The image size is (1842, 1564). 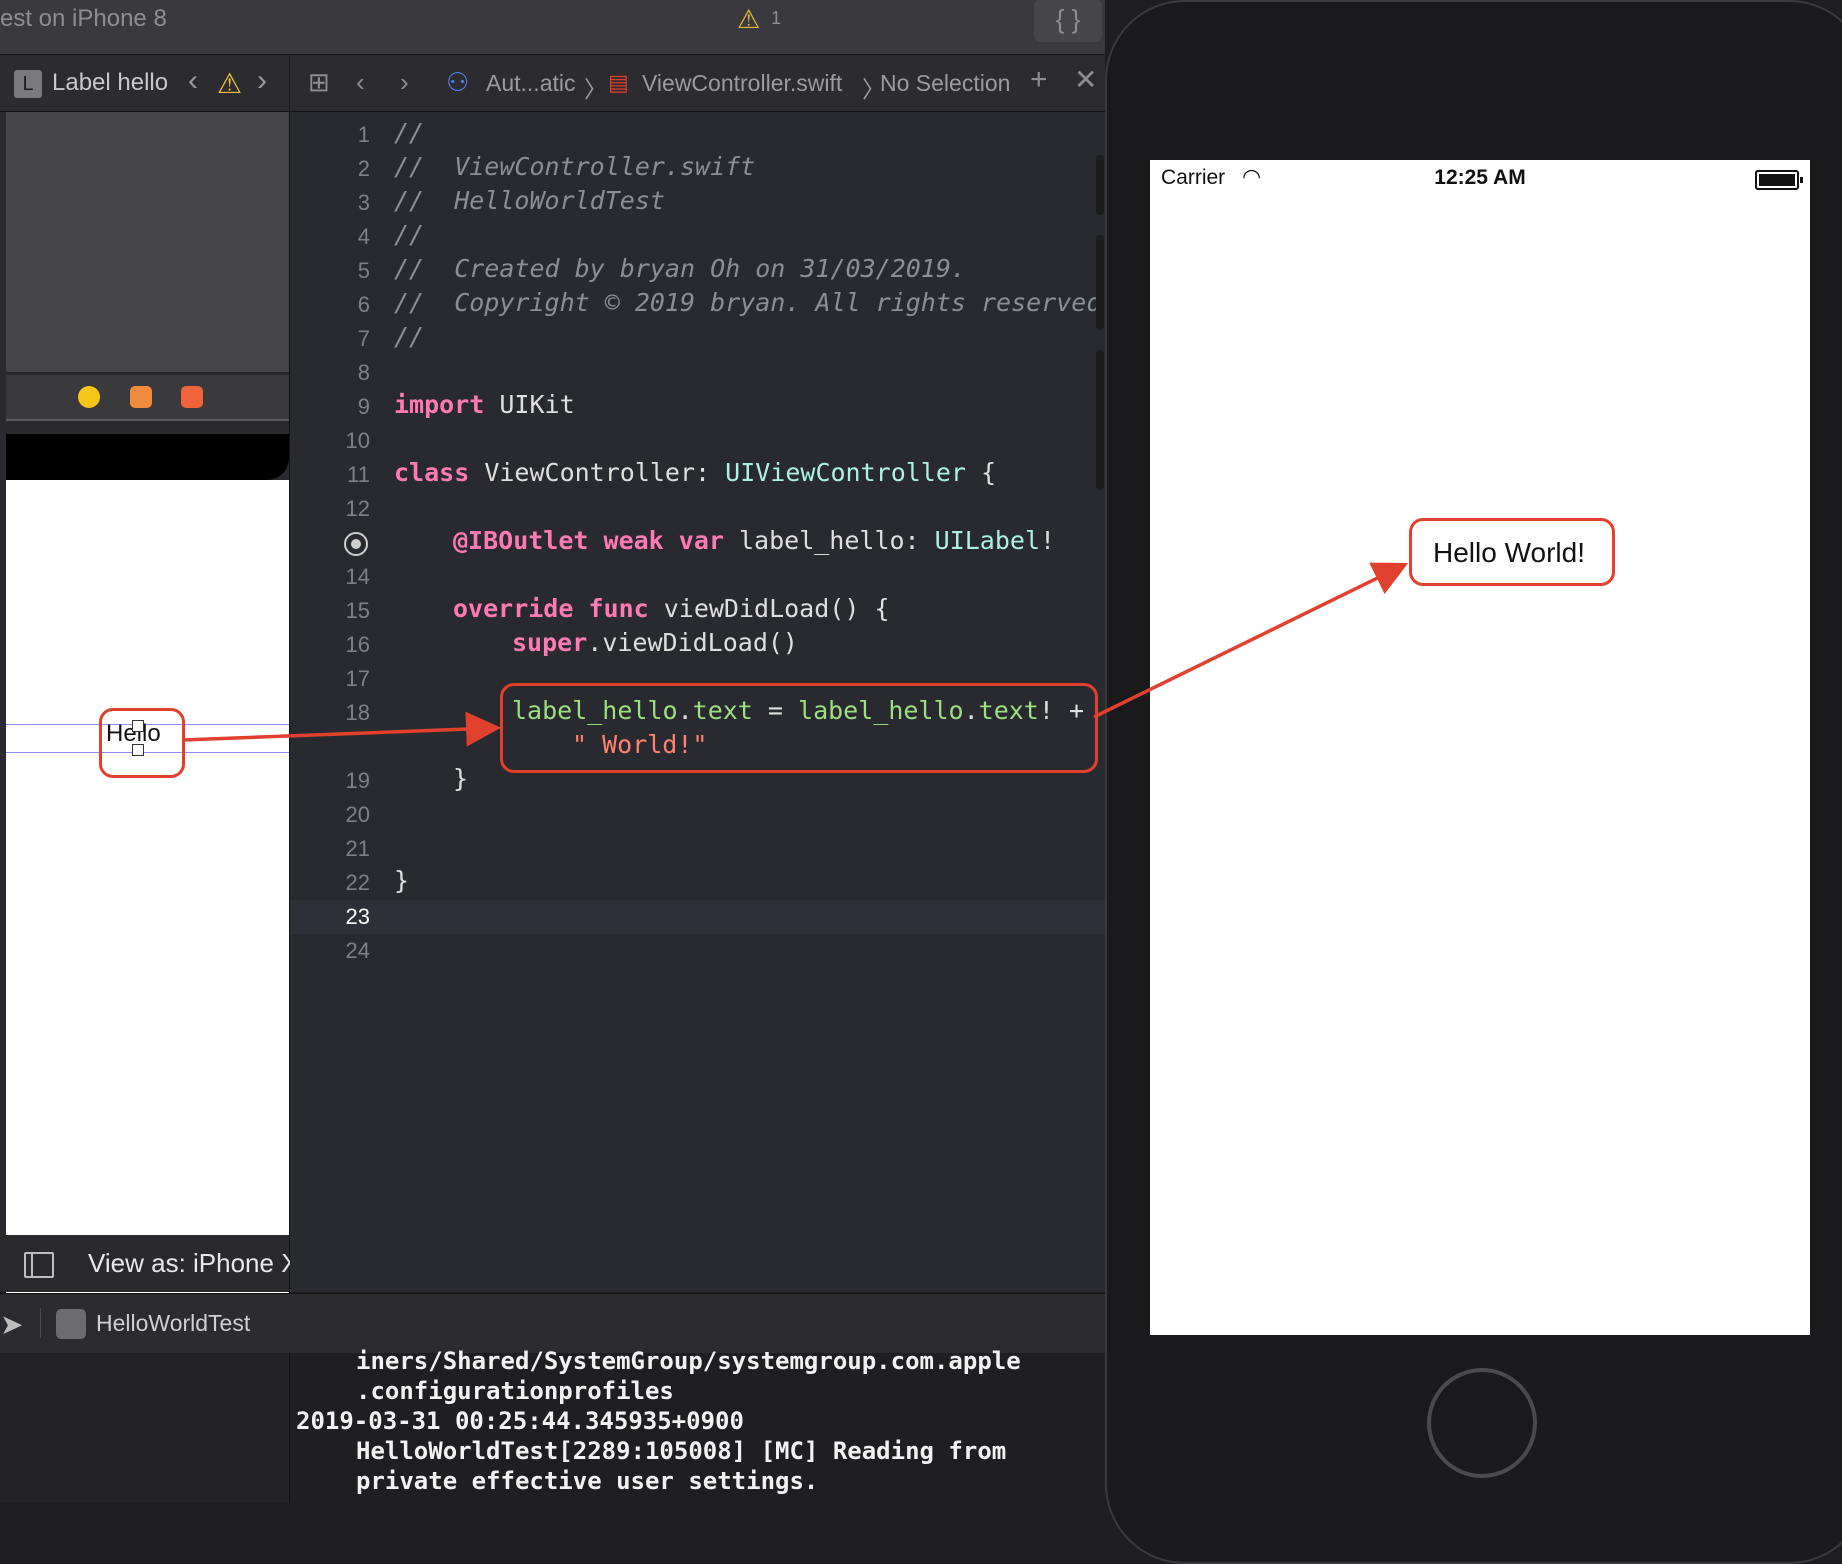 I want to click on line-number: 12, so click(x=357, y=508).